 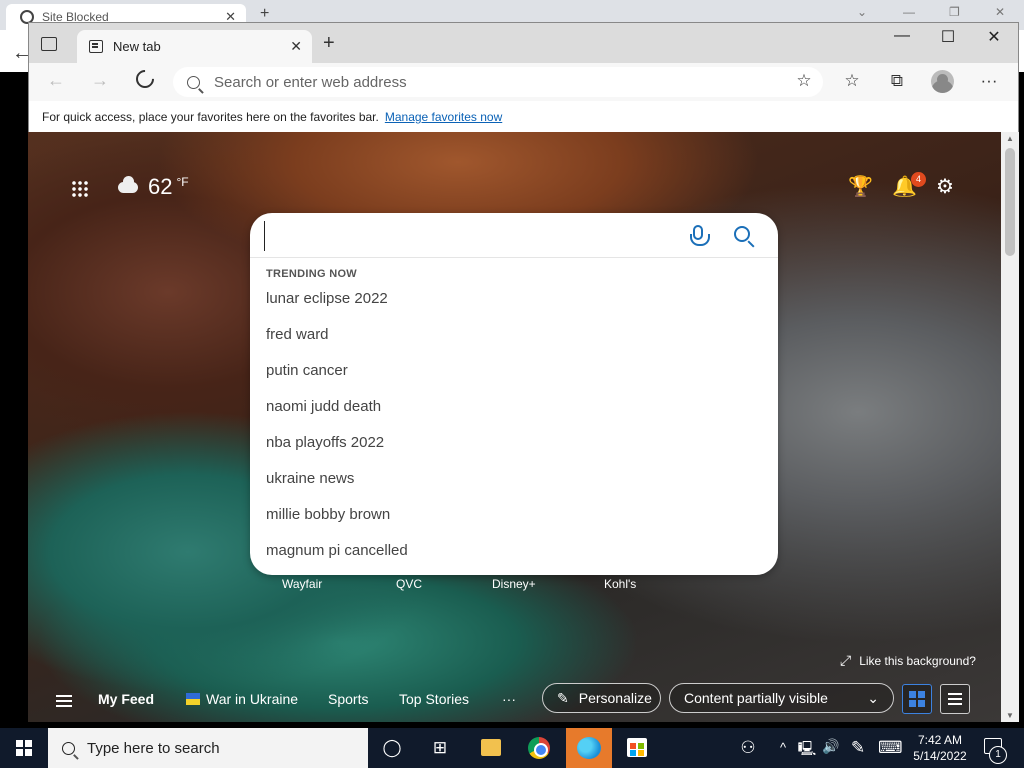 I want to click on temperature: 62, so click(x=160, y=186).